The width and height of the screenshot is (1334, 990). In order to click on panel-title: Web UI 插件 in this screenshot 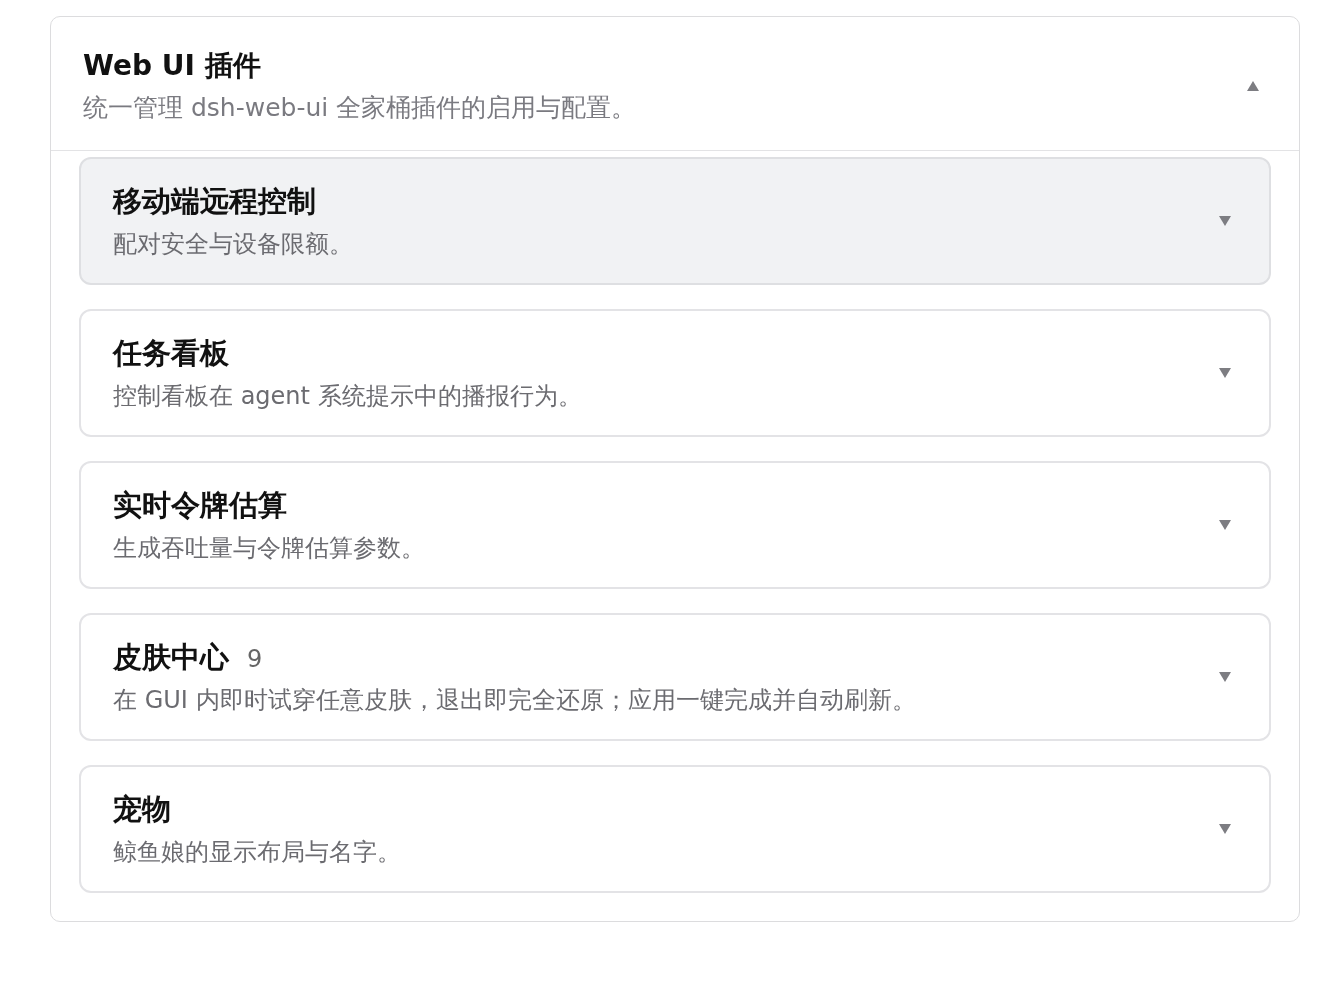, I will do `click(172, 66)`.